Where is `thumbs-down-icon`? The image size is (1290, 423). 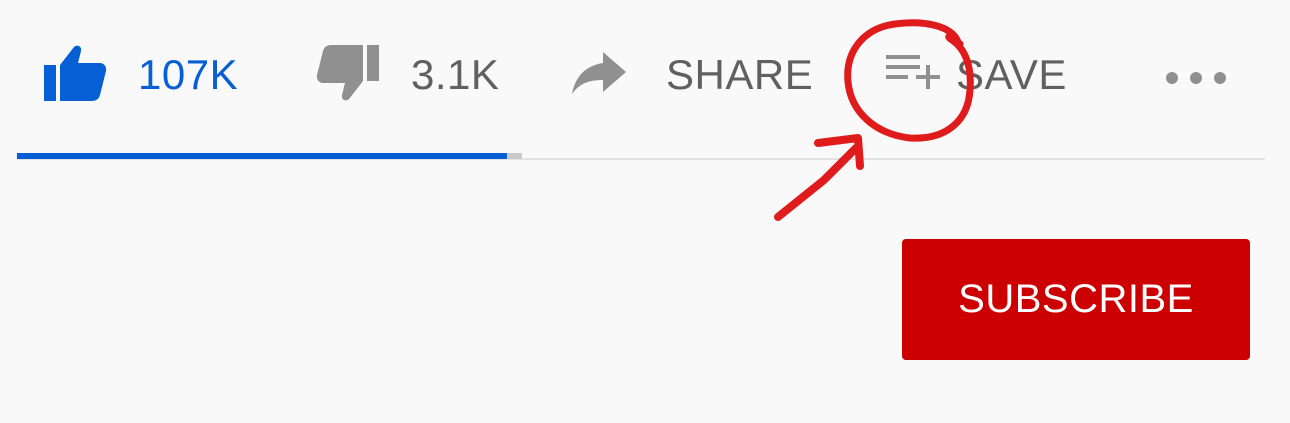
thumbs-down-icon is located at coordinates (348, 75).